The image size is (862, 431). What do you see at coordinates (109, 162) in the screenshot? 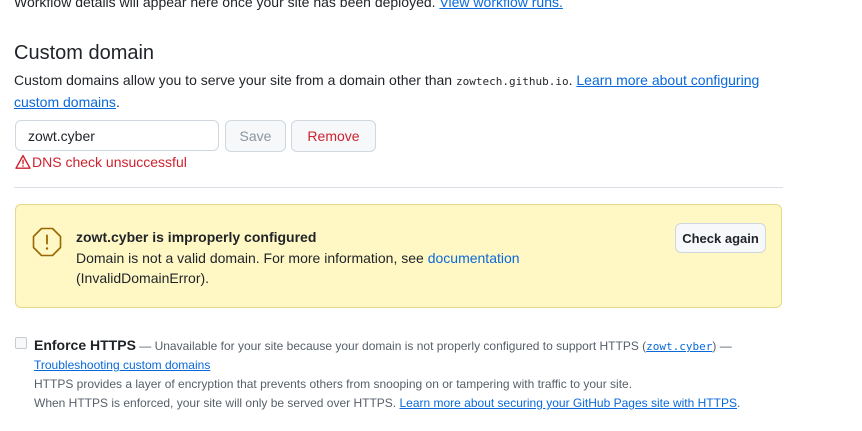
I see `dns-check-error-text: DNS check unsuccessful` at bounding box center [109, 162].